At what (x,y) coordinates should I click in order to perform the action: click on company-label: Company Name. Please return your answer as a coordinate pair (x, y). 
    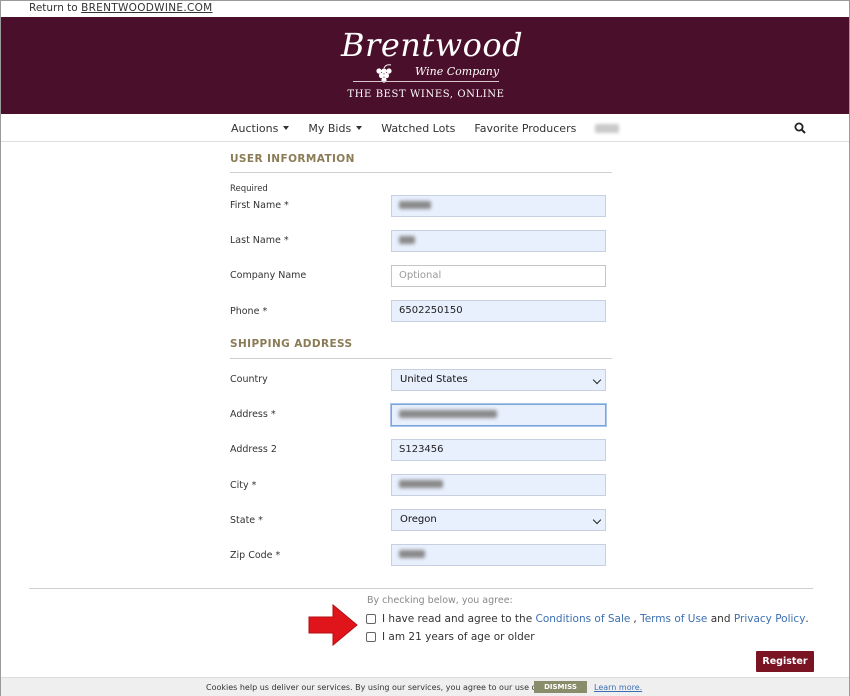
    Looking at the image, I should click on (268, 275).